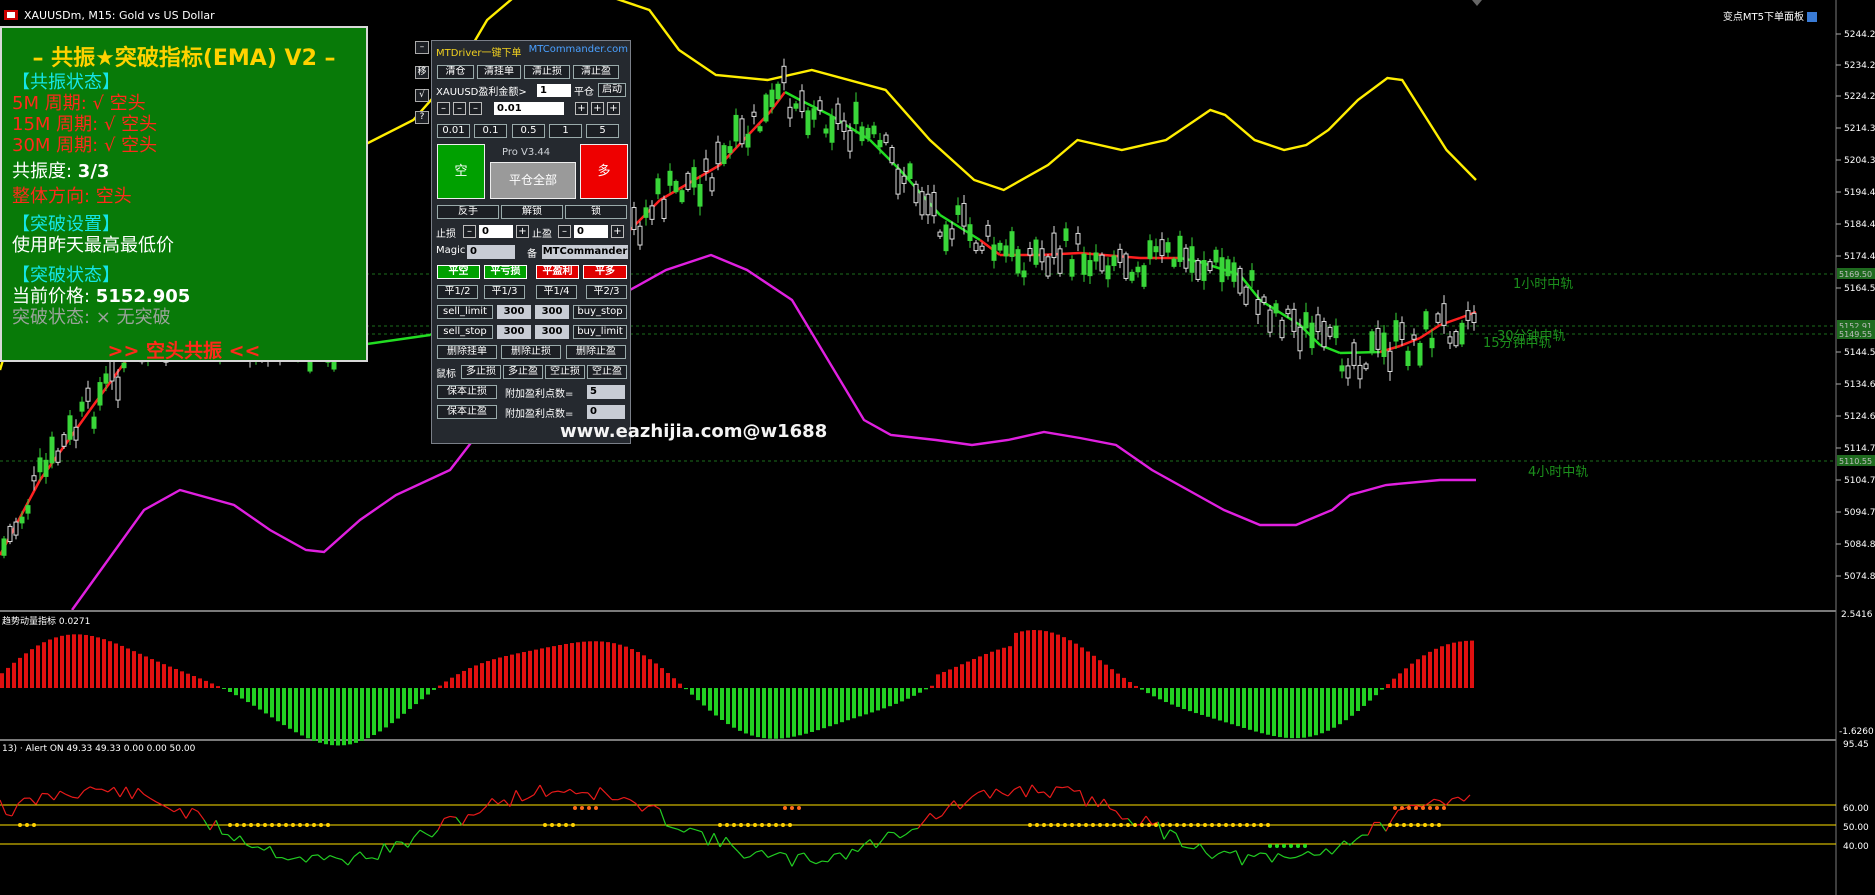  Describe the element at coordinates (459, 108) in the screenshot. I see `lot-minus-2-button: –` at that location.